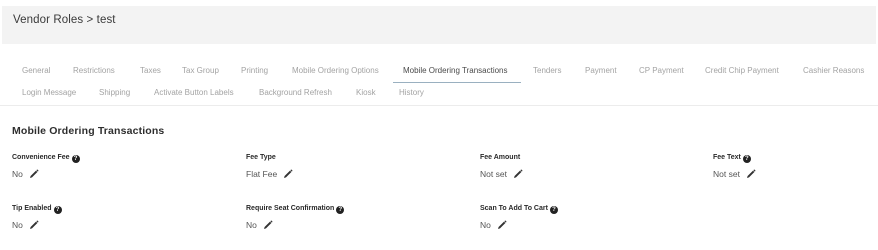  What do you see at coordinates (742, 71) in the screenshot?
I see `tab-credit-chip-payment: Credit Chip Payment` at bounding box center [742, 71].